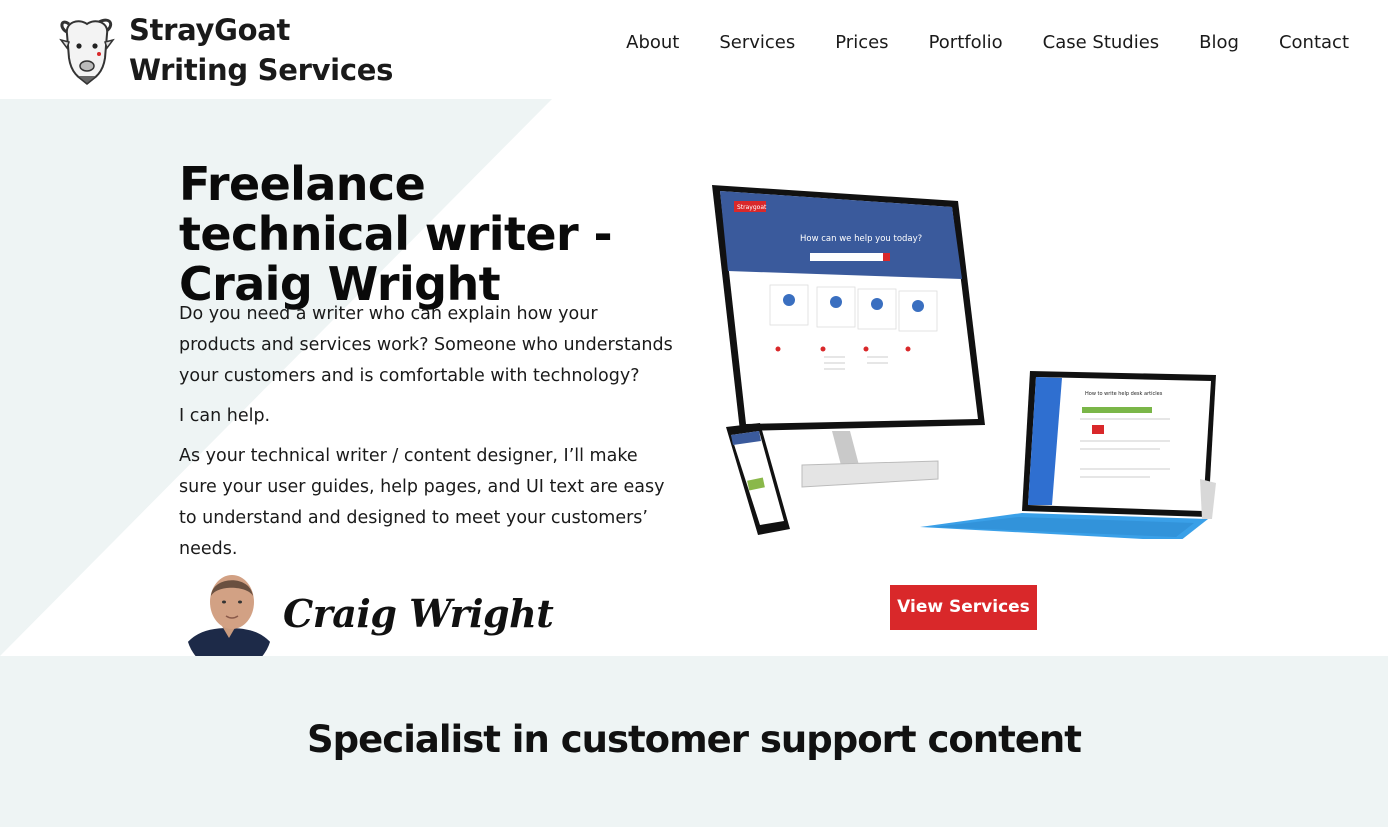 The height and width of the screenshot is (827, 1388). Describe the element at coordinates (87, 51) in the screenshot. I see `goat-logo-icon` at that location.